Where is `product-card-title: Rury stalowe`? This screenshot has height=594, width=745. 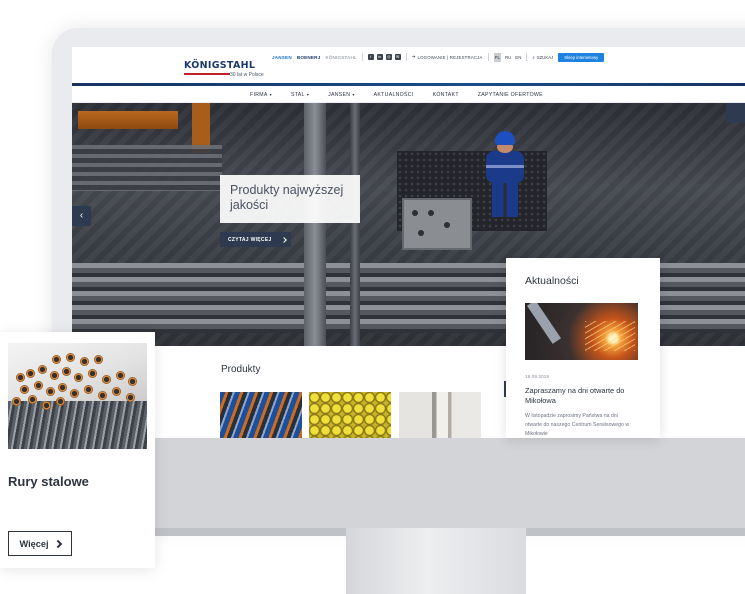
product-card-title: Rury stalowe is located at coordinates (48, 481).